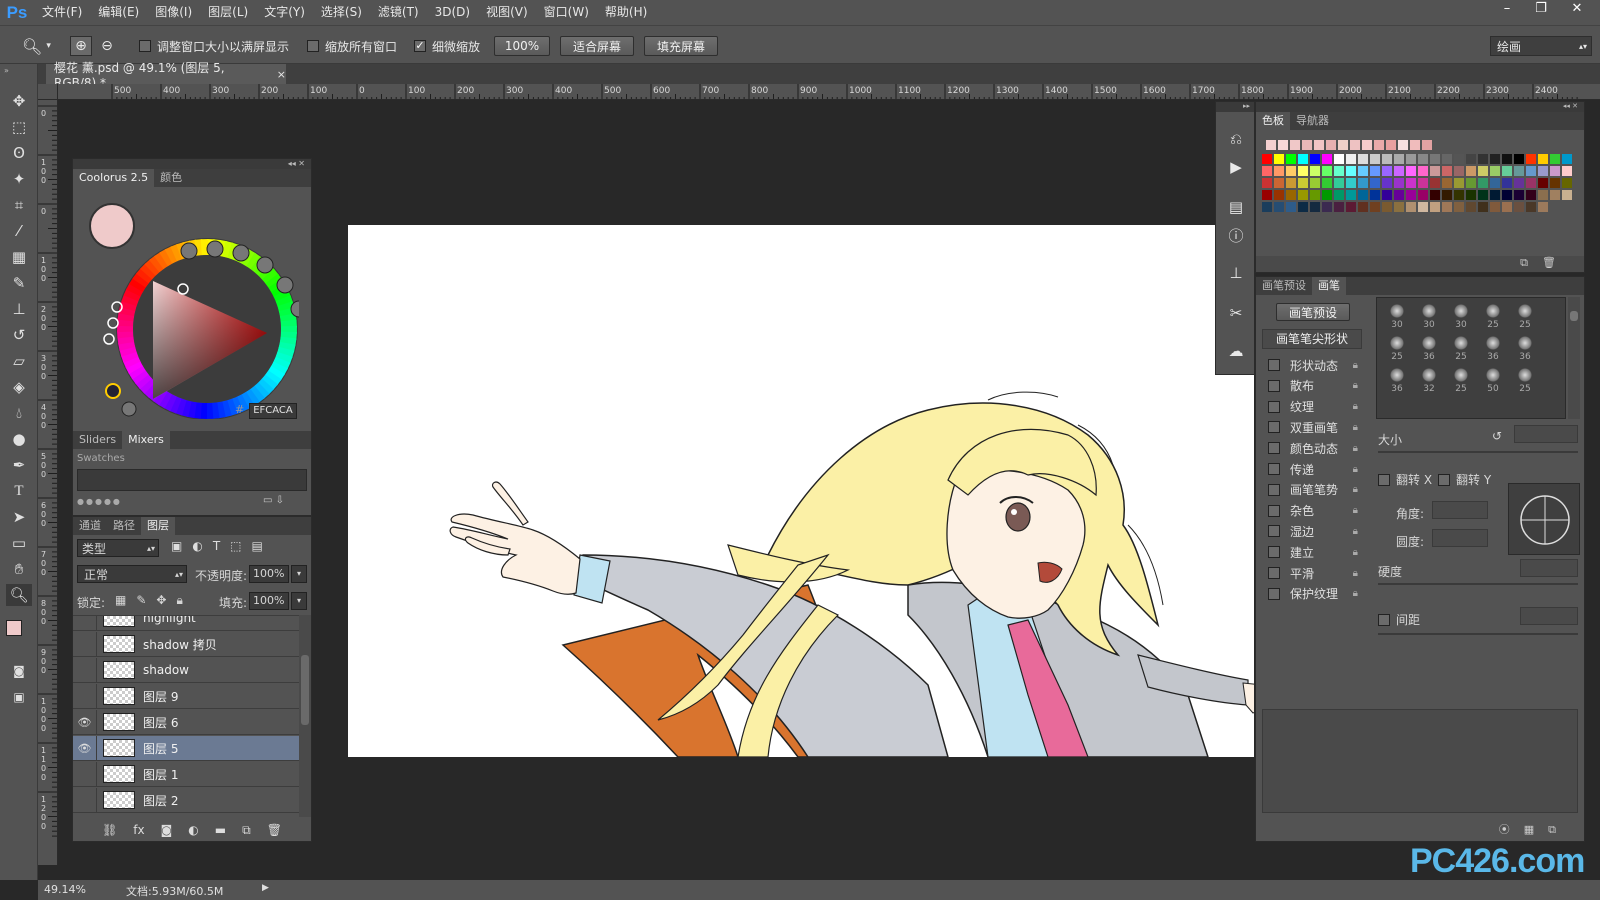  I want to click on menu-help: 帮助(H), so click(626, 12).